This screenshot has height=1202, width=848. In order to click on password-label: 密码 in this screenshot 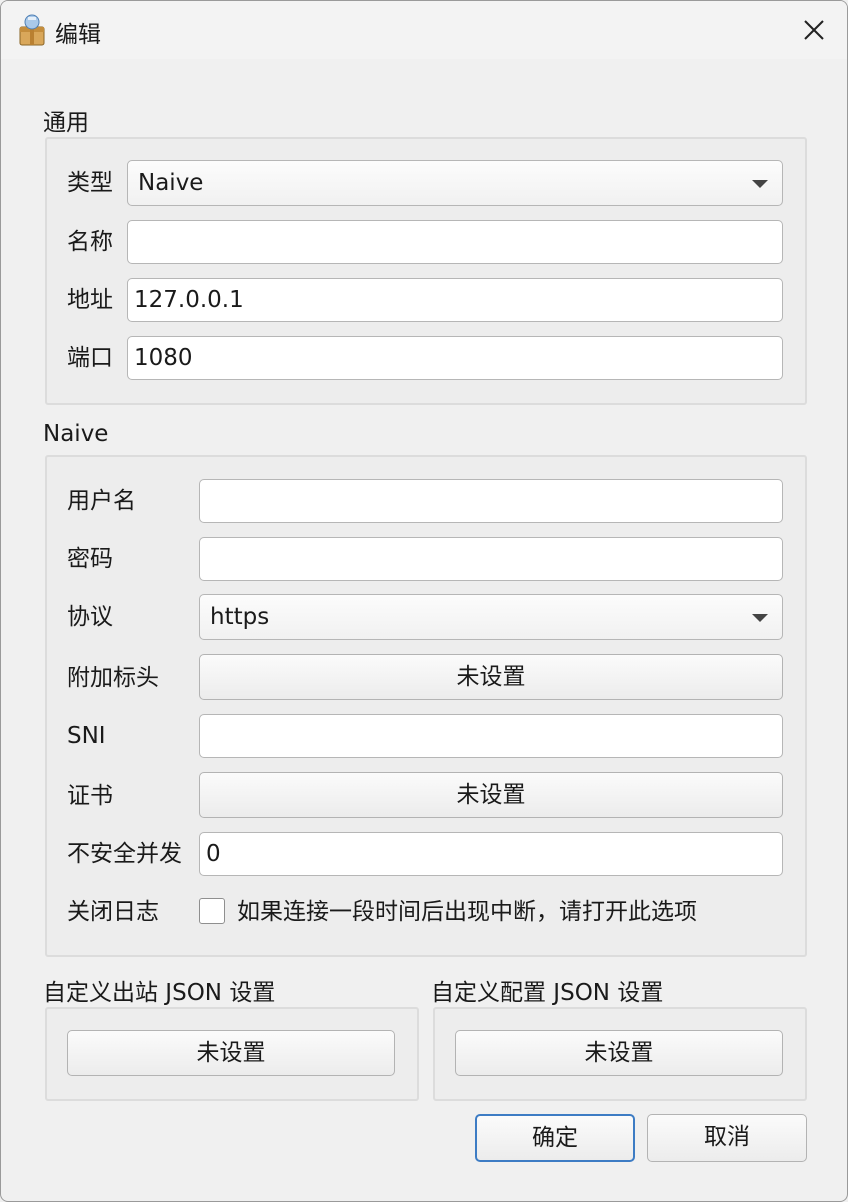, I will do `click(90, 559)`.